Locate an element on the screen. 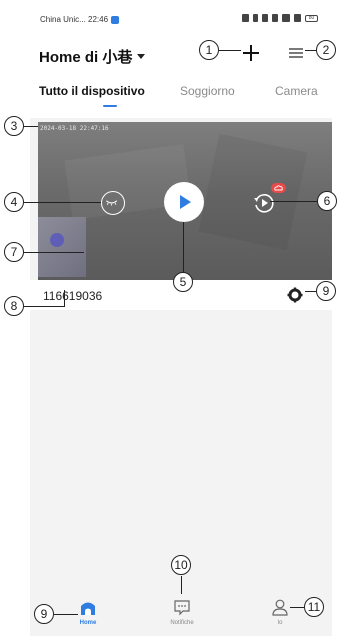 This screenshot has height=638, width=354. snapshot-content is located at coordinates (57, 240).